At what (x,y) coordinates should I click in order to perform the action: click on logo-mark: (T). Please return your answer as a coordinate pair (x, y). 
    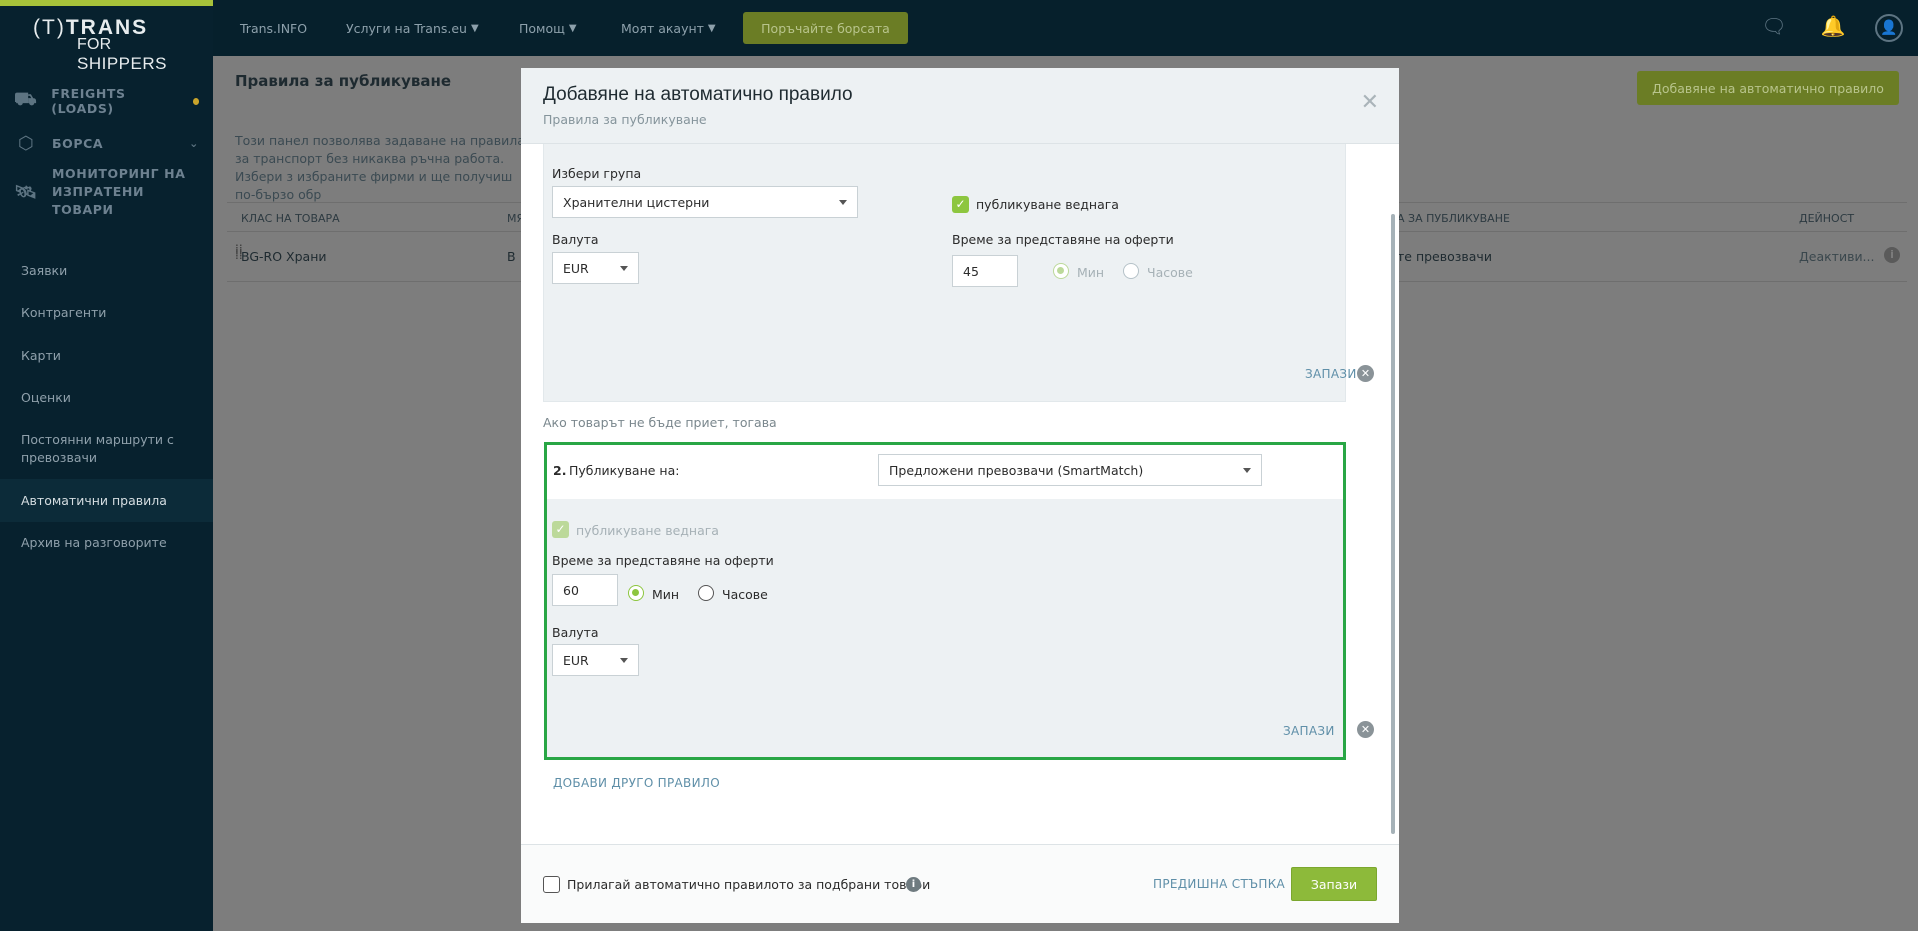
    Looking at the image, I should click on (49, 27).